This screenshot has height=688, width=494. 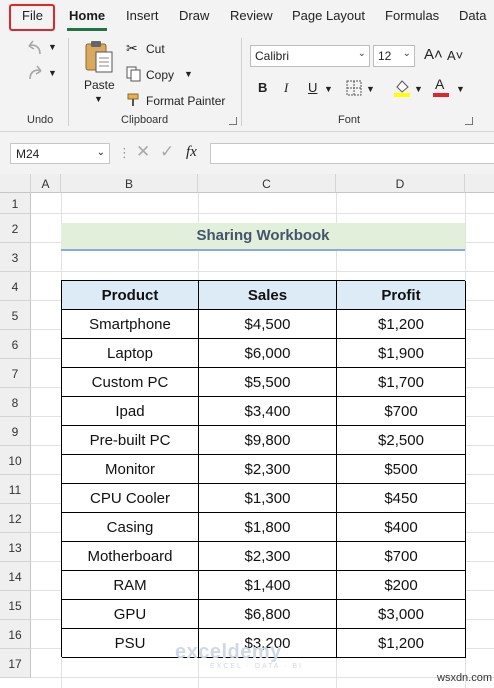 I want to click on sales-cell: $1,800, so click(x=268, y=527).